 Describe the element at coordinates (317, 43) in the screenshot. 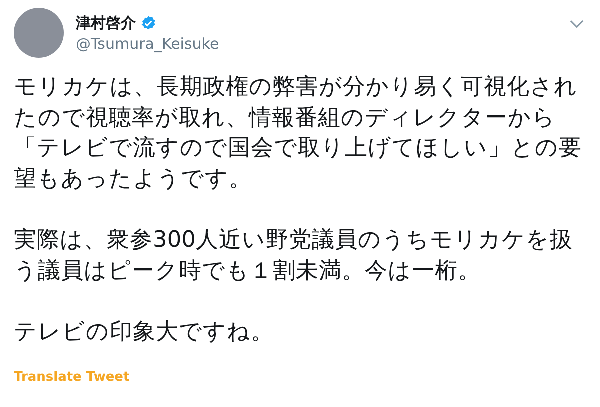

I see `author-handle: @Tsumura_Keisuke` at that location.